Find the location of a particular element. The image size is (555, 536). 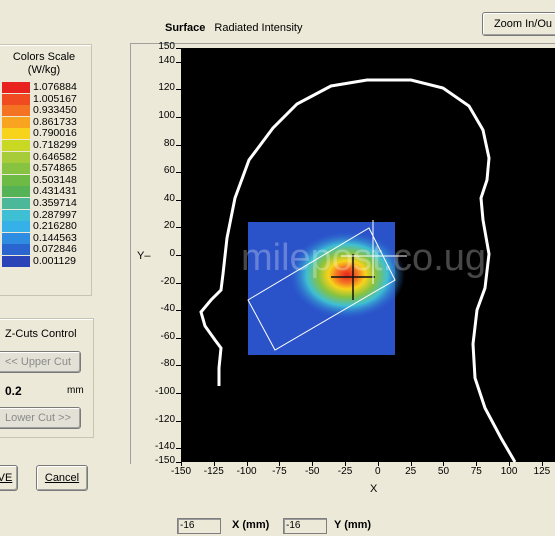

legend-item: 0.144563 is located at coordinates (44, 237).